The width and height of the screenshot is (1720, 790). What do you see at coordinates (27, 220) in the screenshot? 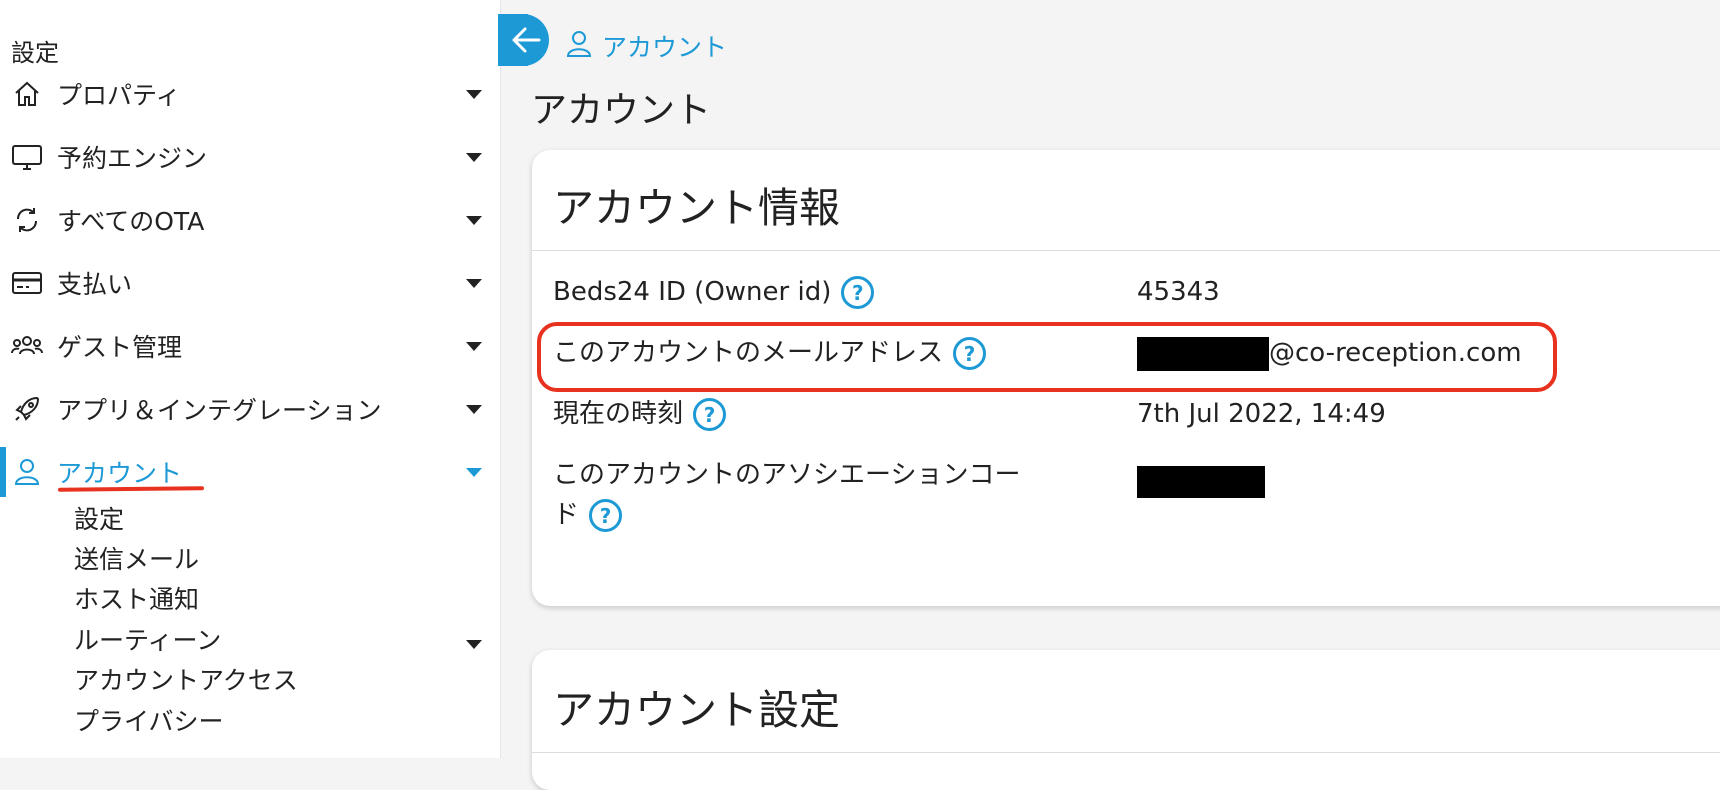
I see `sync-icon` at bounding box center [27, 220].